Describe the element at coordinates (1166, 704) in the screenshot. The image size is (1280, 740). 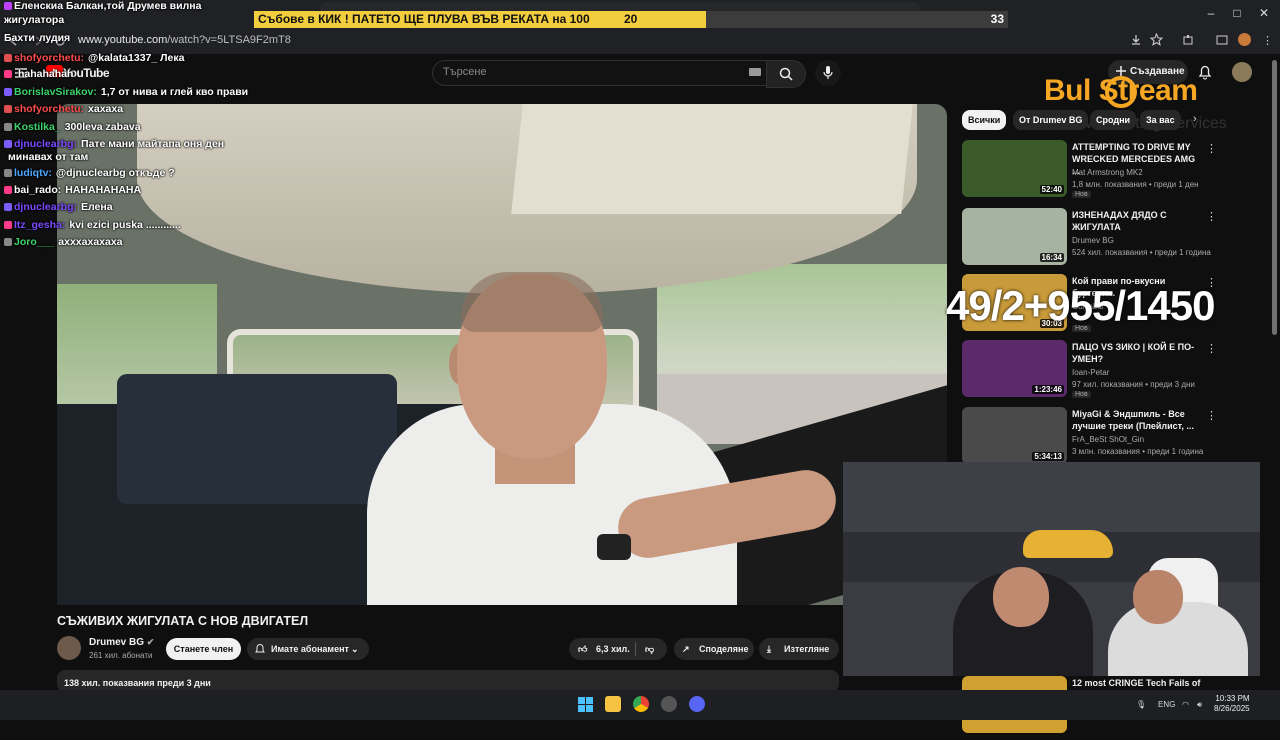
I see `language-indicator: ENG` at that location.